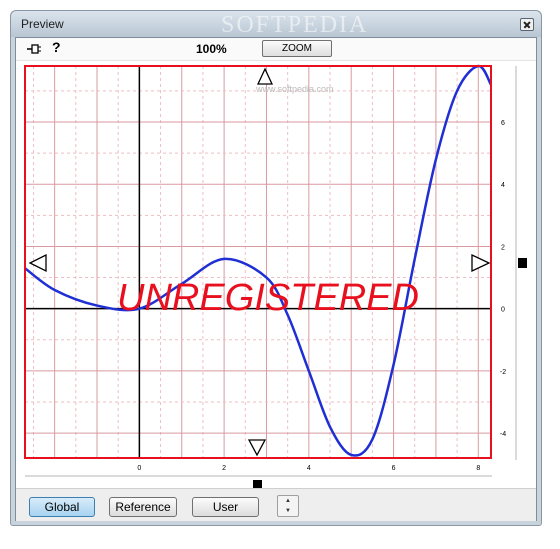 The width and height of the screenshot is (560, 549). I want to click on pan-right-arrow-icon, so click(481, 263).